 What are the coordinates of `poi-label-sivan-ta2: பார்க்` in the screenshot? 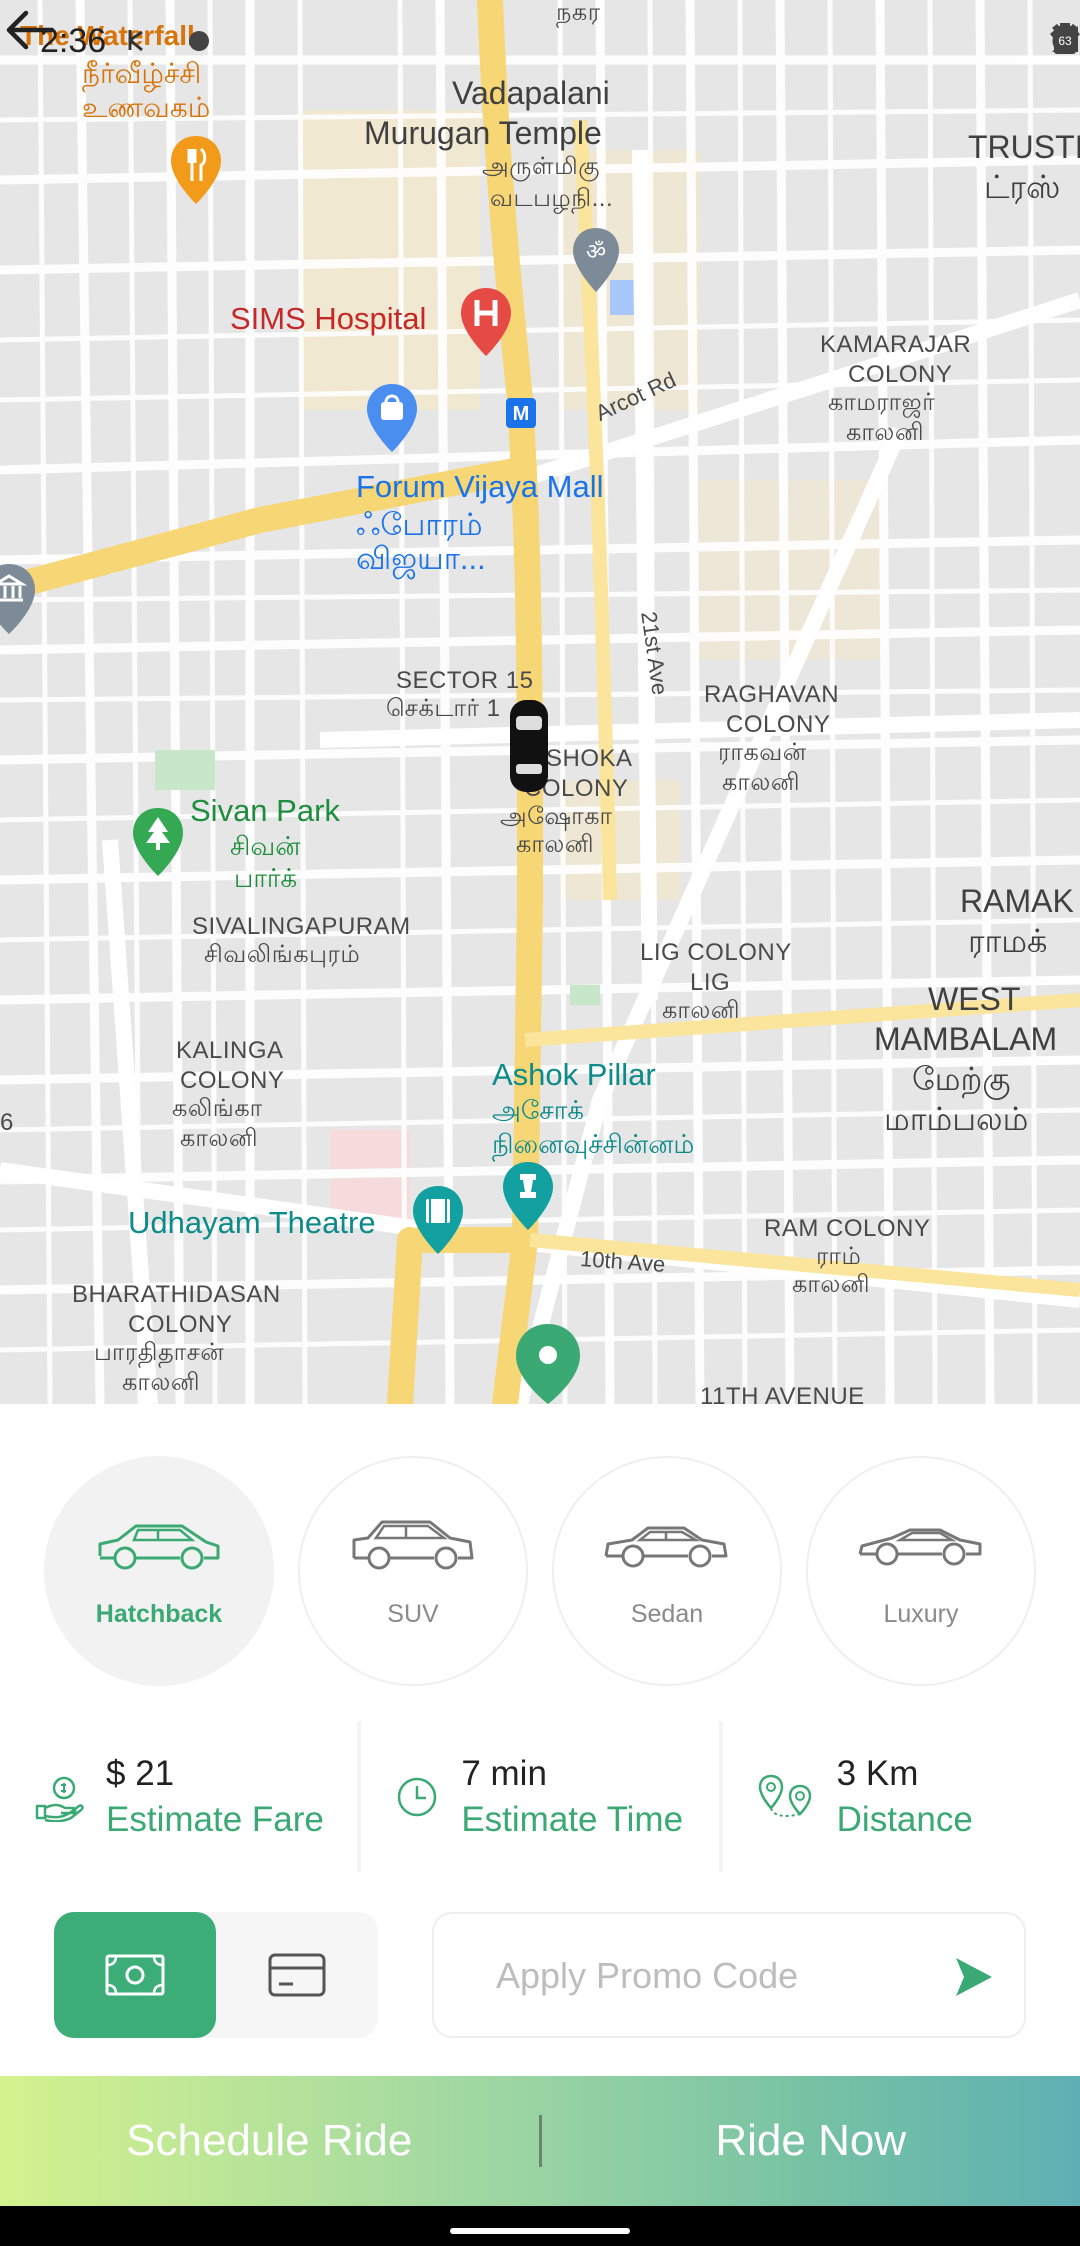 It's located at (266, 878).